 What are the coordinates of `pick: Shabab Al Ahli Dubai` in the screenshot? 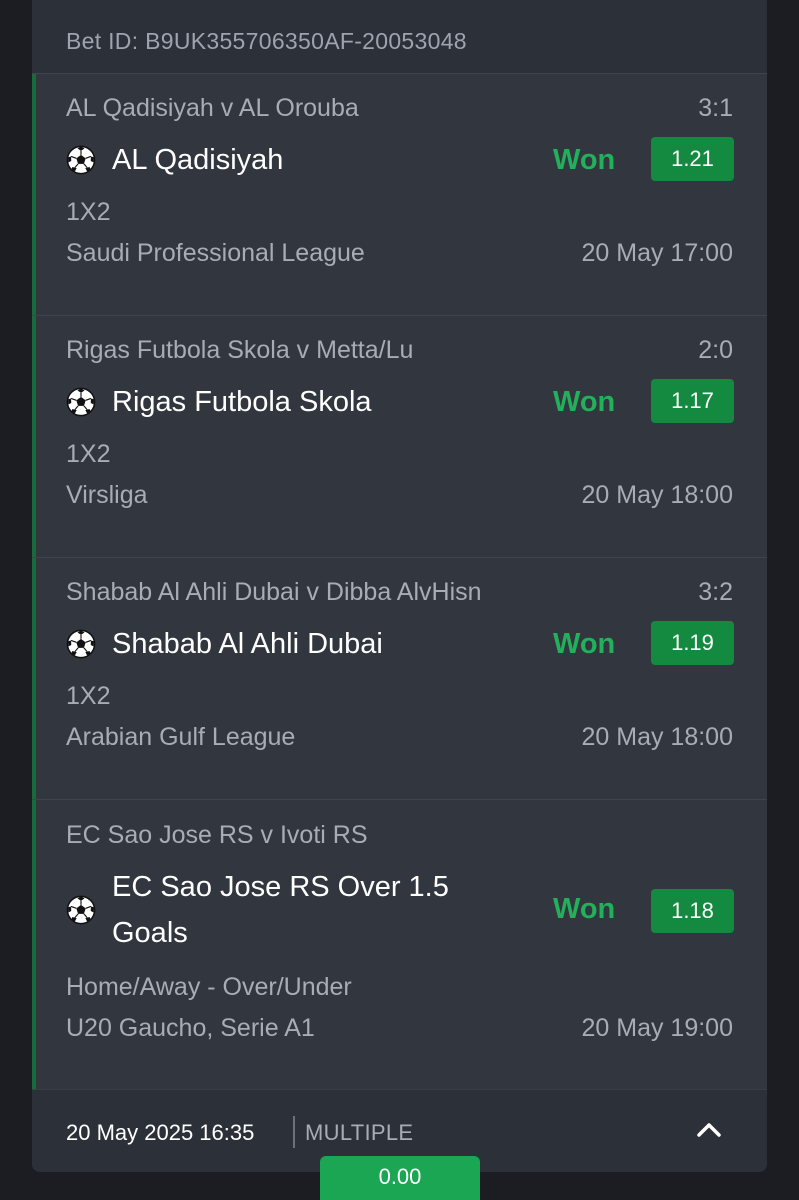 It's located at (224, 644).